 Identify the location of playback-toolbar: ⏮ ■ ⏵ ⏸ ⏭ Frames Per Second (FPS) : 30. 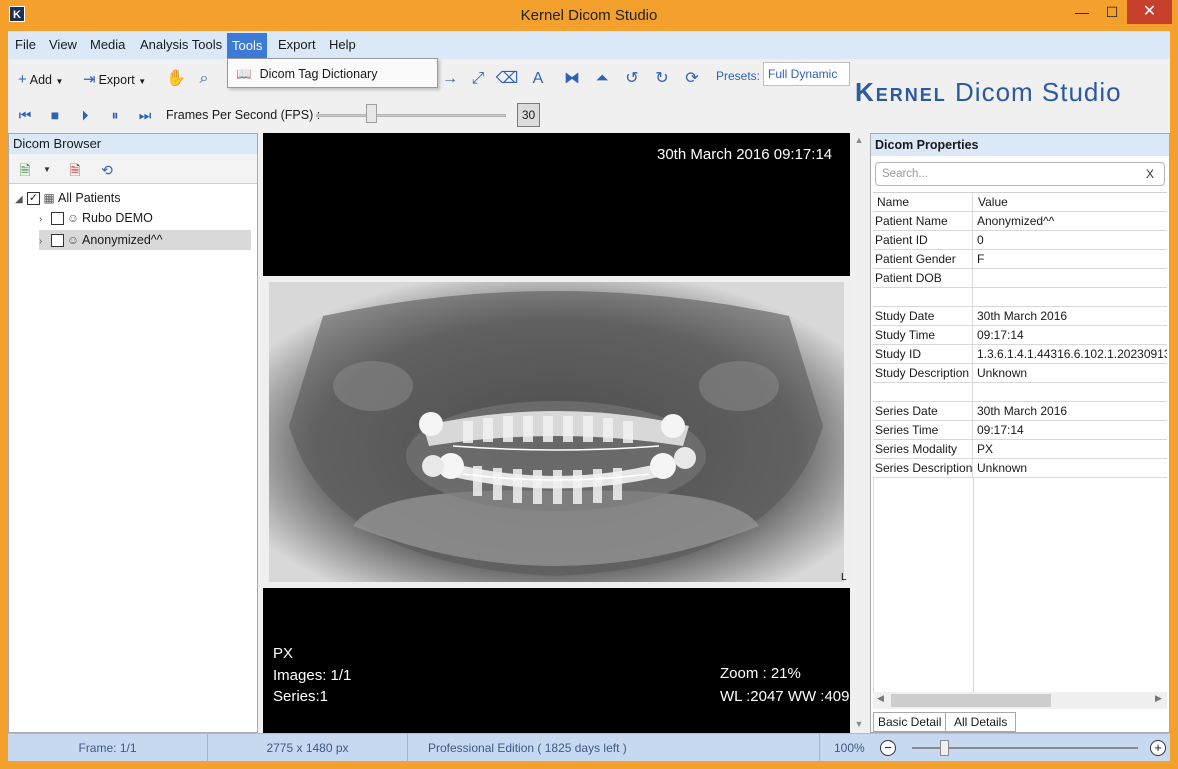
(429, 115).